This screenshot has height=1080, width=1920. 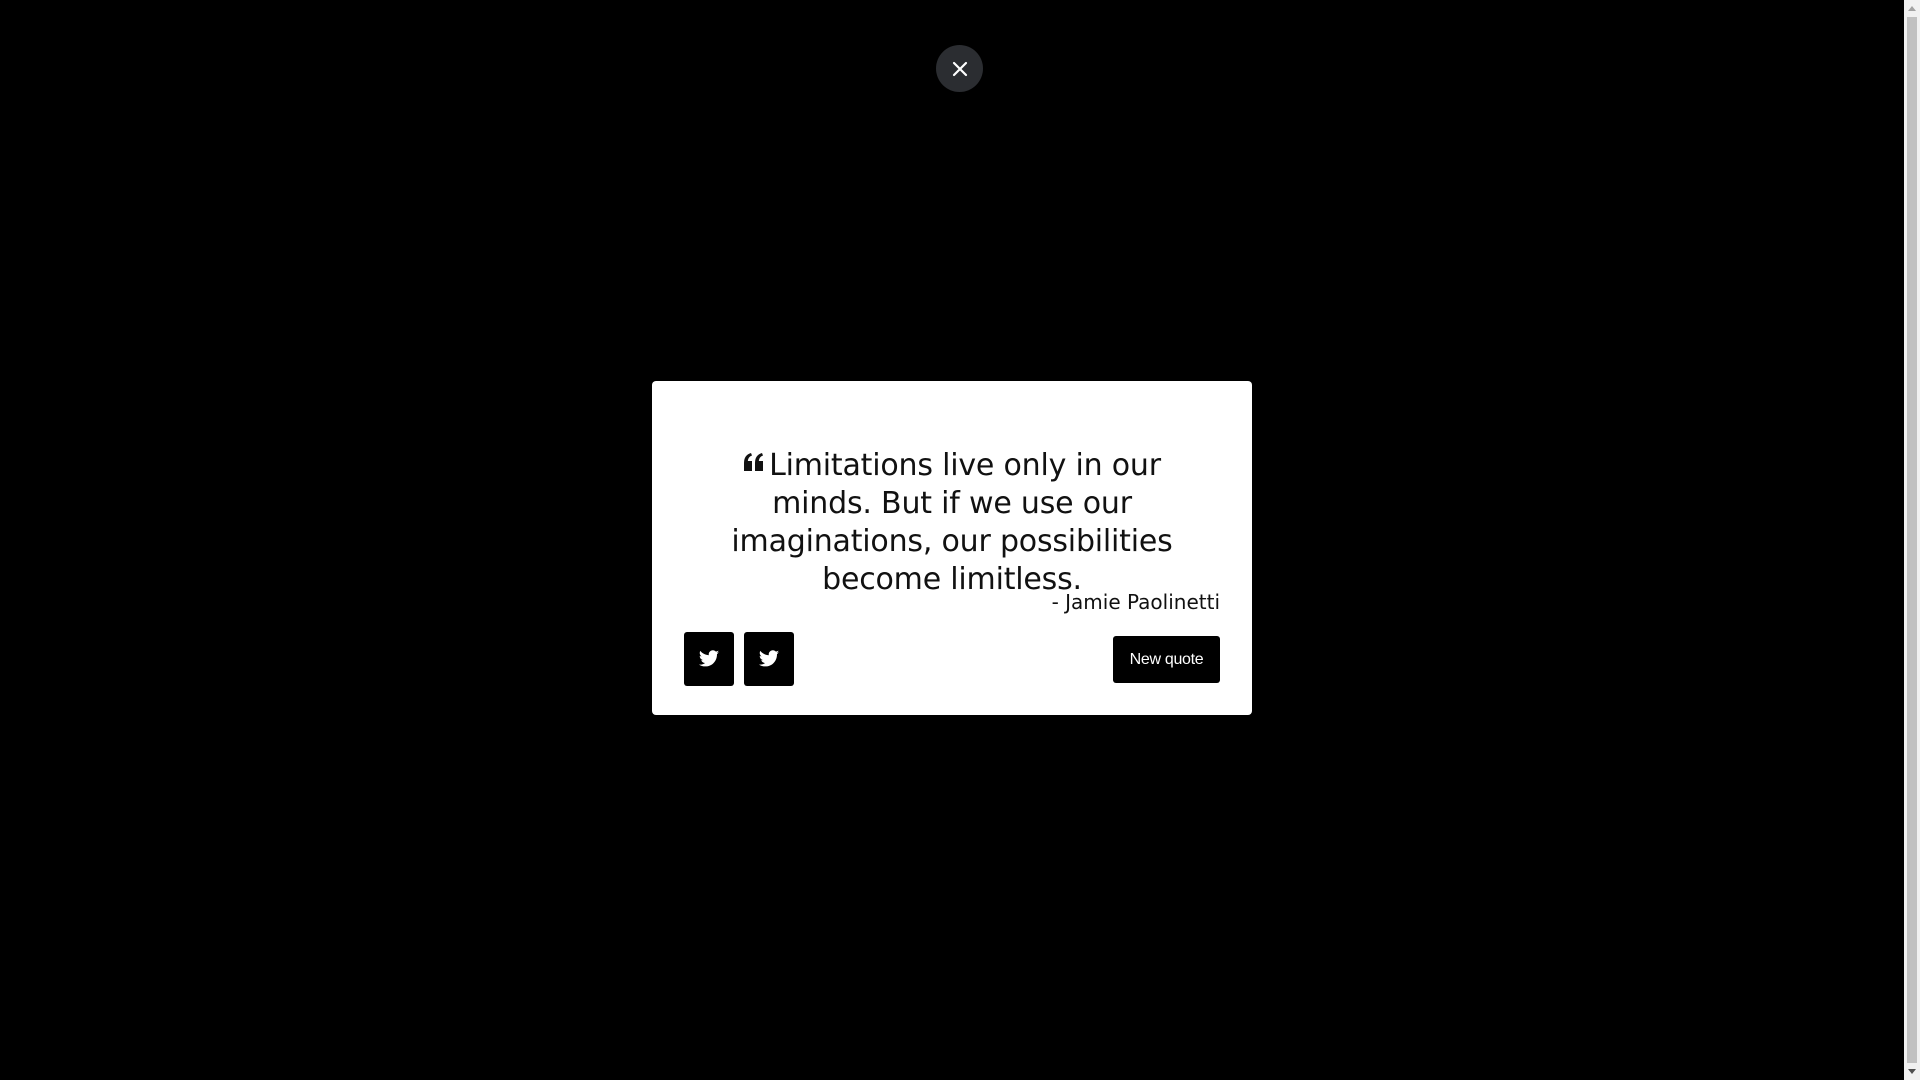 What do you see at coordinates (1912, 1071) in the screenshot?
I see `scroll-down-arrow-icon` at bounding box center [1912, 1071].